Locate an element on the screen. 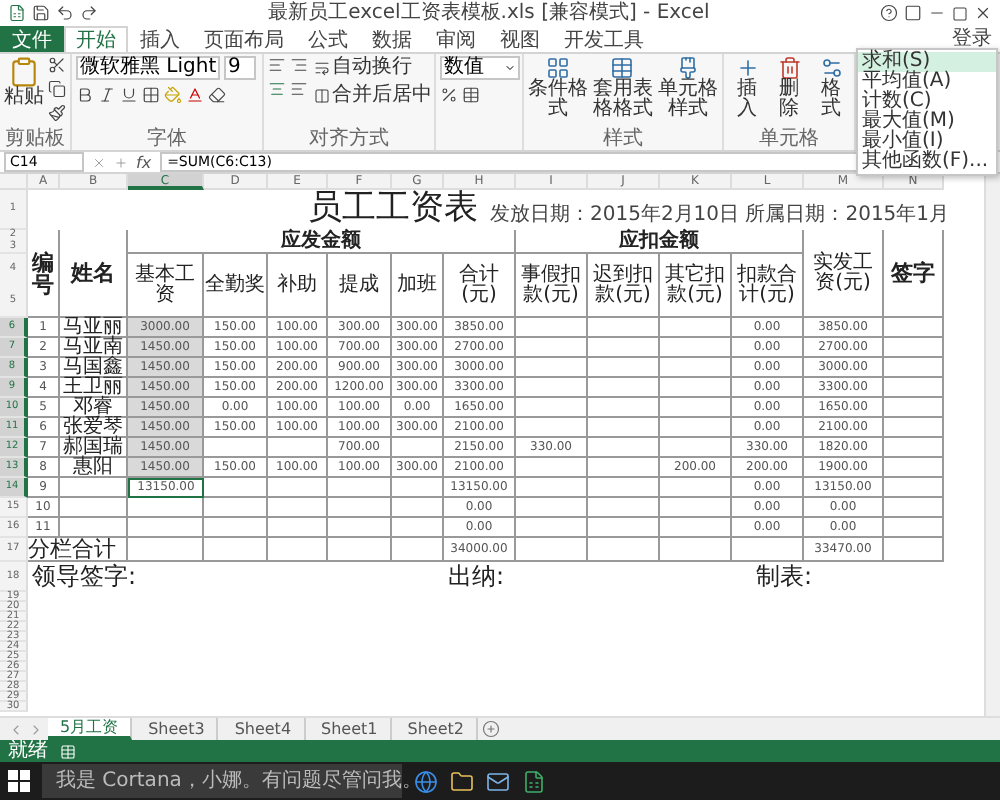 The height and width of the screenshot is (800, 1000). table-cell: 惠阳 is located at coordinates (94, 468).